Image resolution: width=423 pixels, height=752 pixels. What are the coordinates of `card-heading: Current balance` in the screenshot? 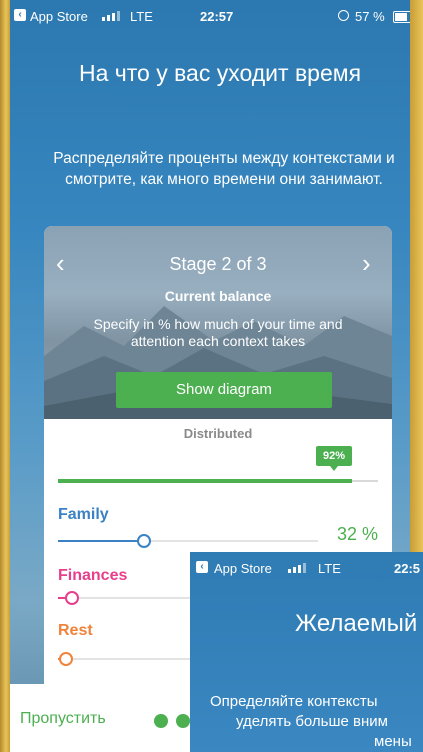 It's located at (218, 296).